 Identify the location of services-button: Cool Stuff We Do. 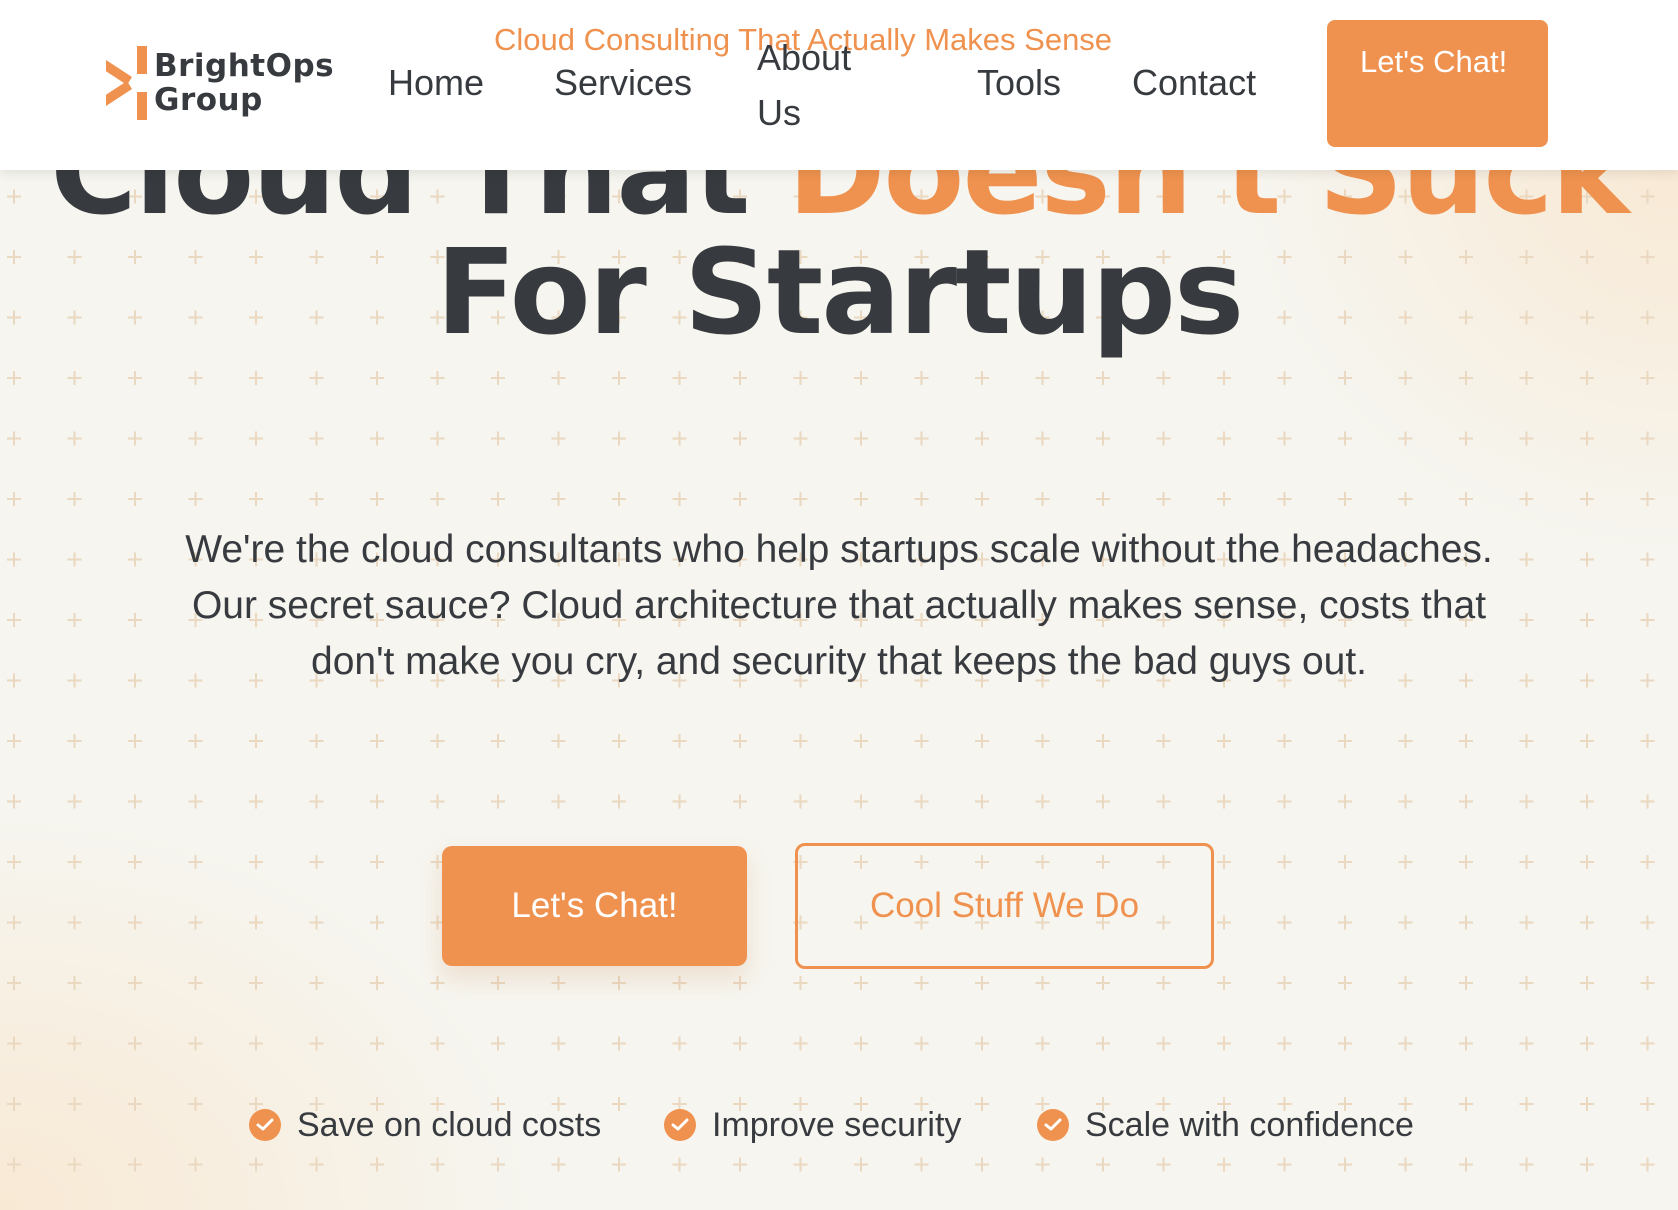
(1004, 906).